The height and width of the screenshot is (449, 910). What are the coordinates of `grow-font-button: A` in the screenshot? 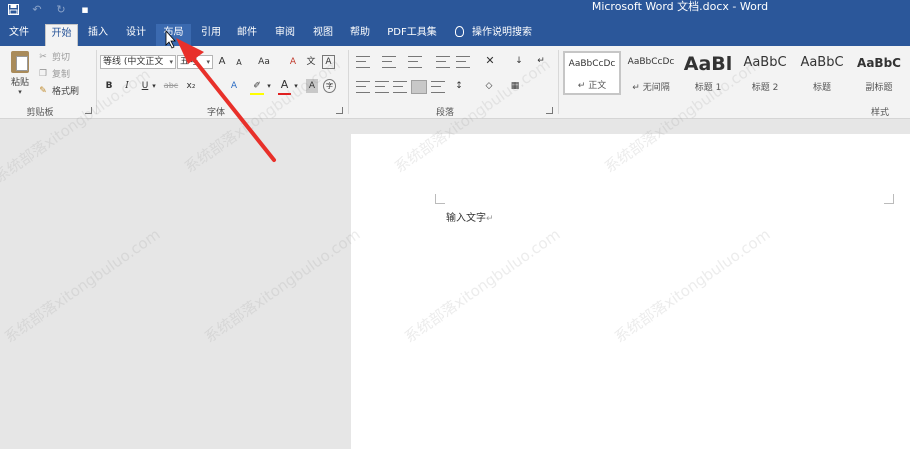 It's located at (222, 62).